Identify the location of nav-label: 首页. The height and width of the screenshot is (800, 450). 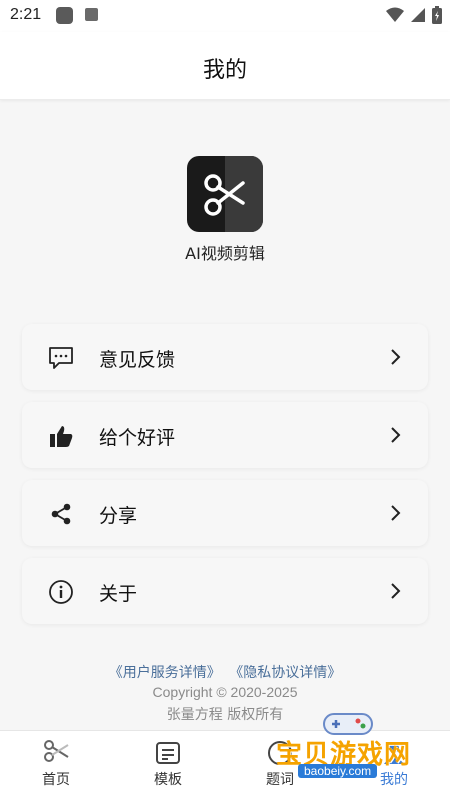
(56, 780).